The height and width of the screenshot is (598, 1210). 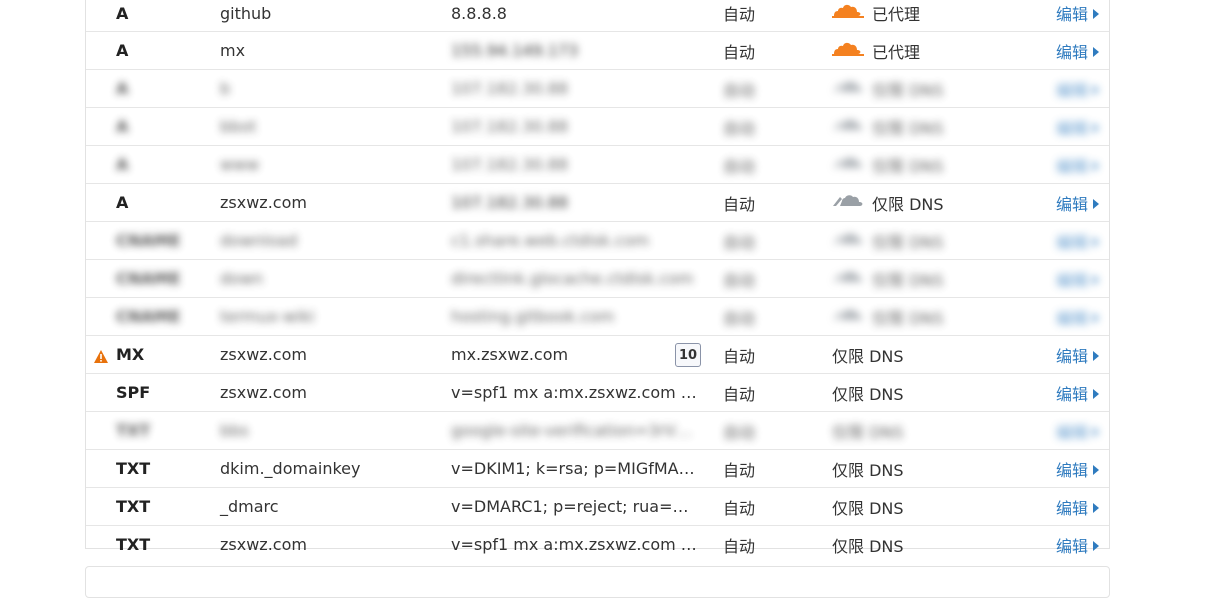 I want to click on record-name: _dmarc, so click(x=249, y=506).